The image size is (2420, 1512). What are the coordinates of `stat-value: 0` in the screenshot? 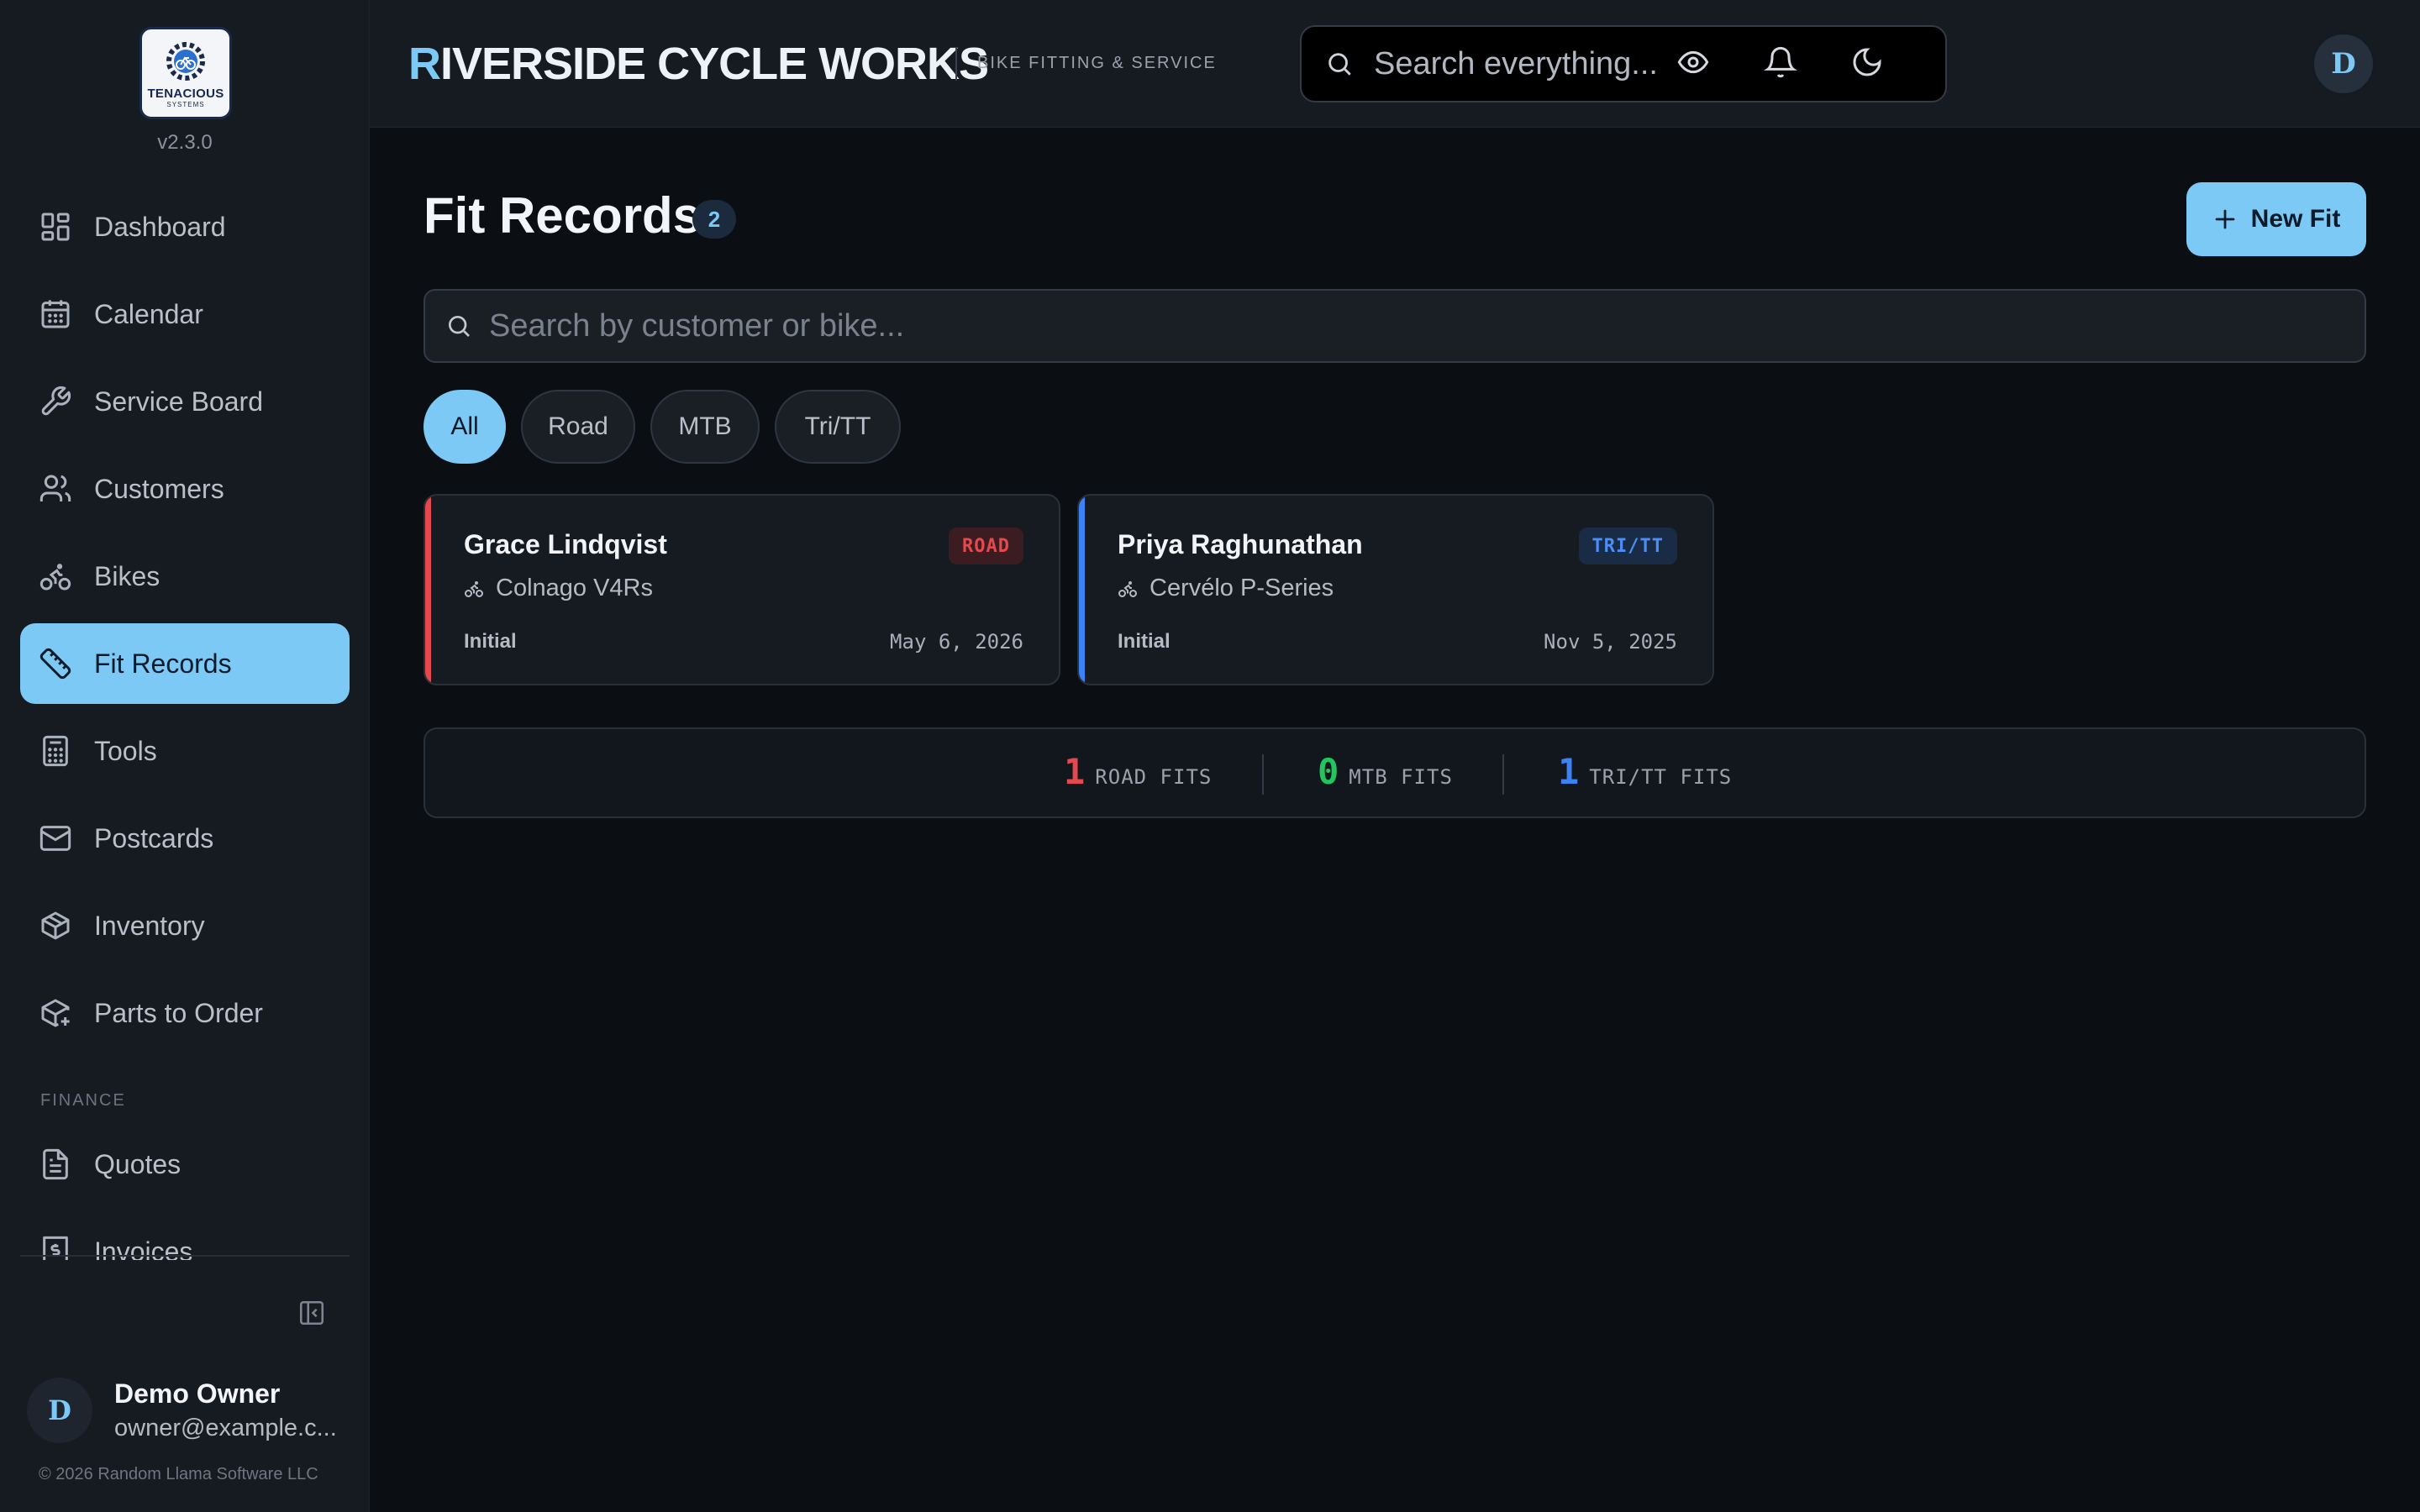 It's located at (1328, 771).